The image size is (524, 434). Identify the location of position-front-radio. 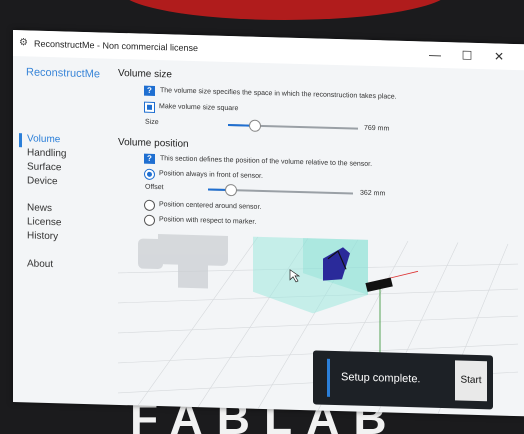
(149, 174).